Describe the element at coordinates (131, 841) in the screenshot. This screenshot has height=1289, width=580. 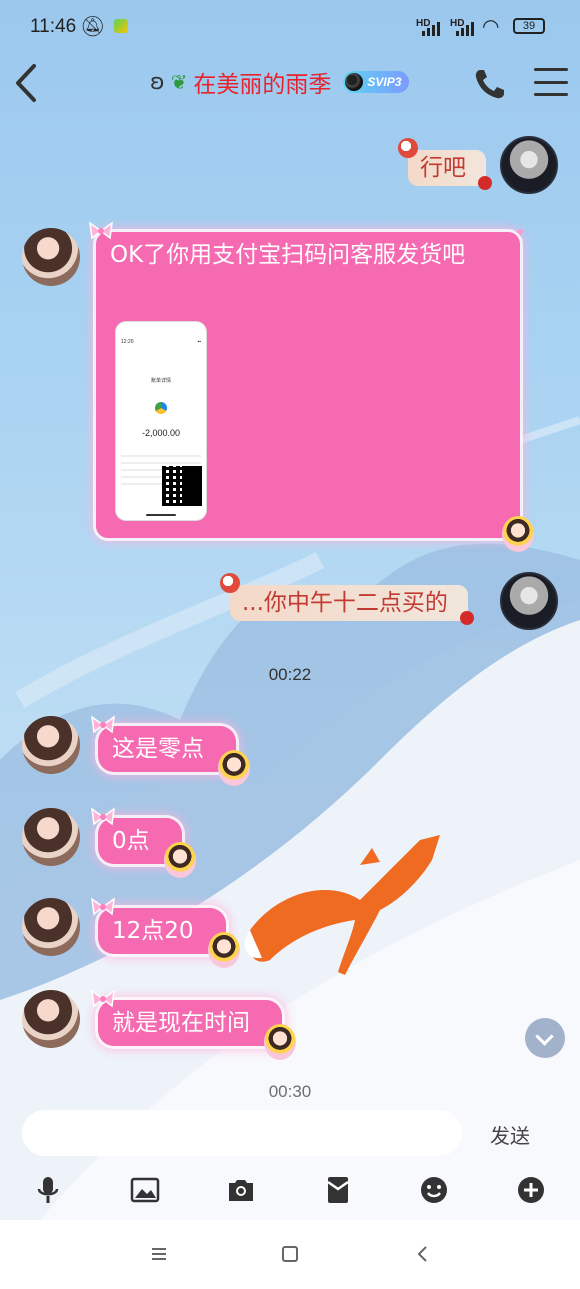
I see `message-text: 0点` at that location.